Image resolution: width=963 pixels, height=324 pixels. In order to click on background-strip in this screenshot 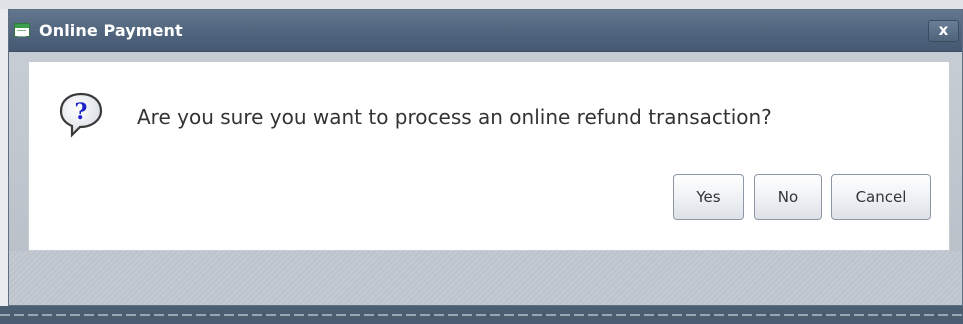, I will do `click(481, 4)`.